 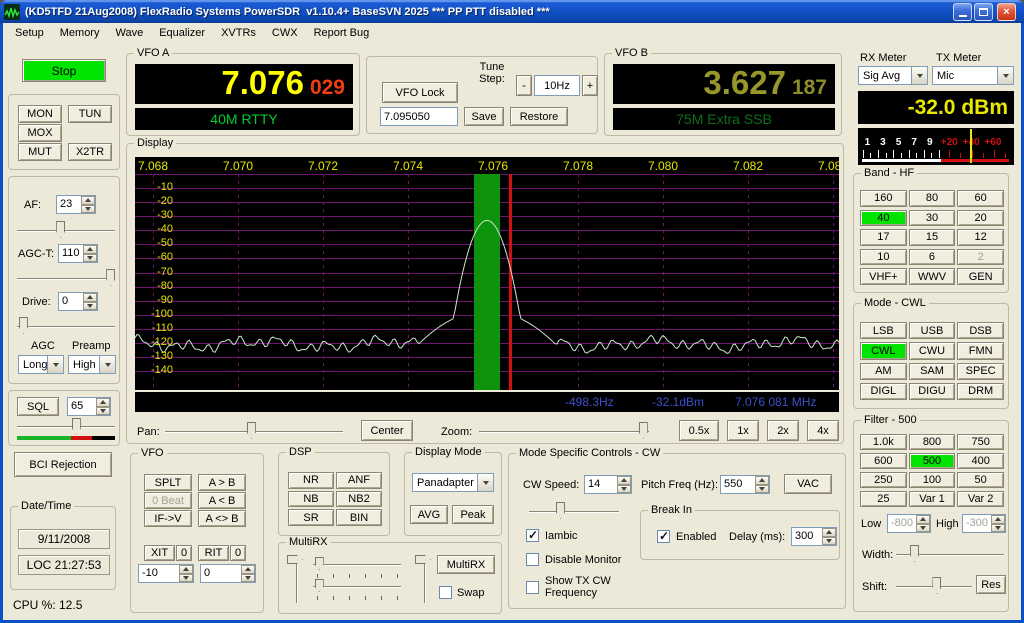 What do you see at coordinates (423, 579) in the screenshot?
I see `multirx-pan-slider-right` at bounding box center [423, 579].